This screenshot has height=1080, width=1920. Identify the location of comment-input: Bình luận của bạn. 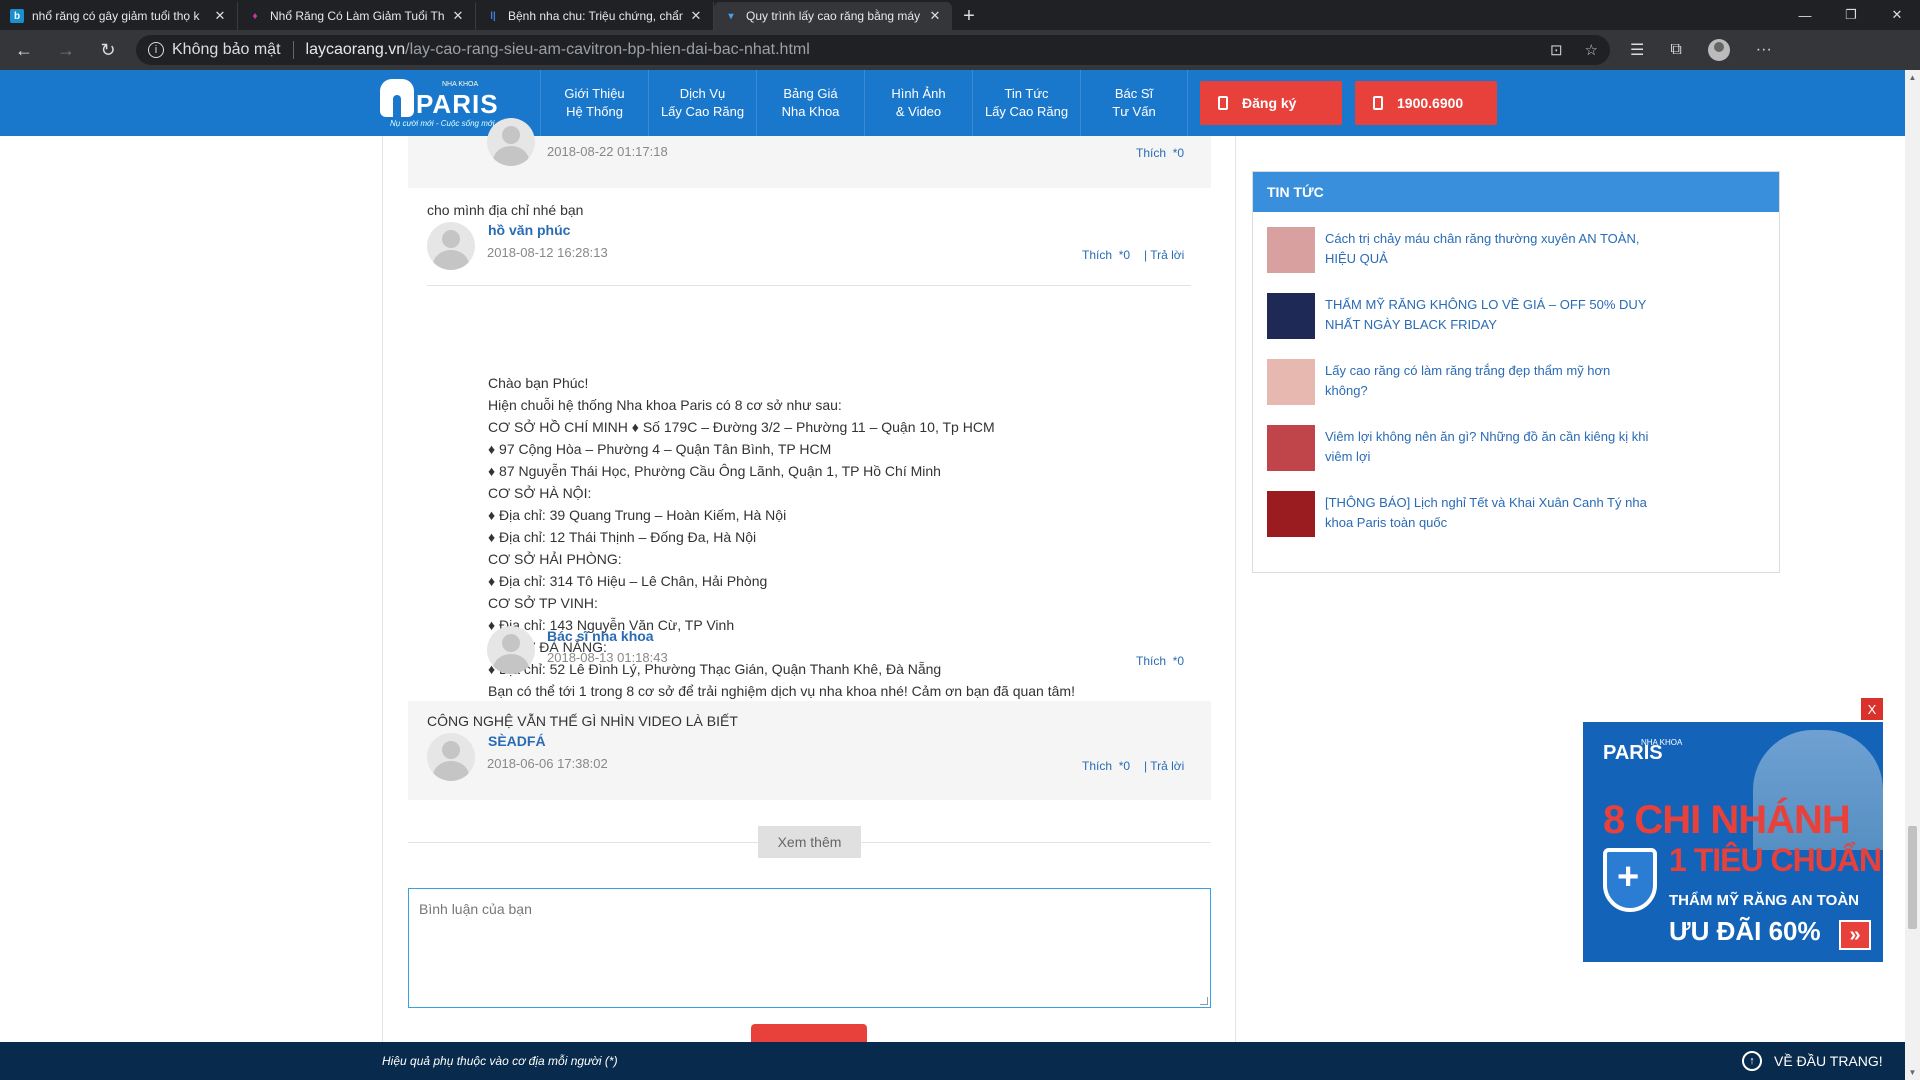
(809, 948).